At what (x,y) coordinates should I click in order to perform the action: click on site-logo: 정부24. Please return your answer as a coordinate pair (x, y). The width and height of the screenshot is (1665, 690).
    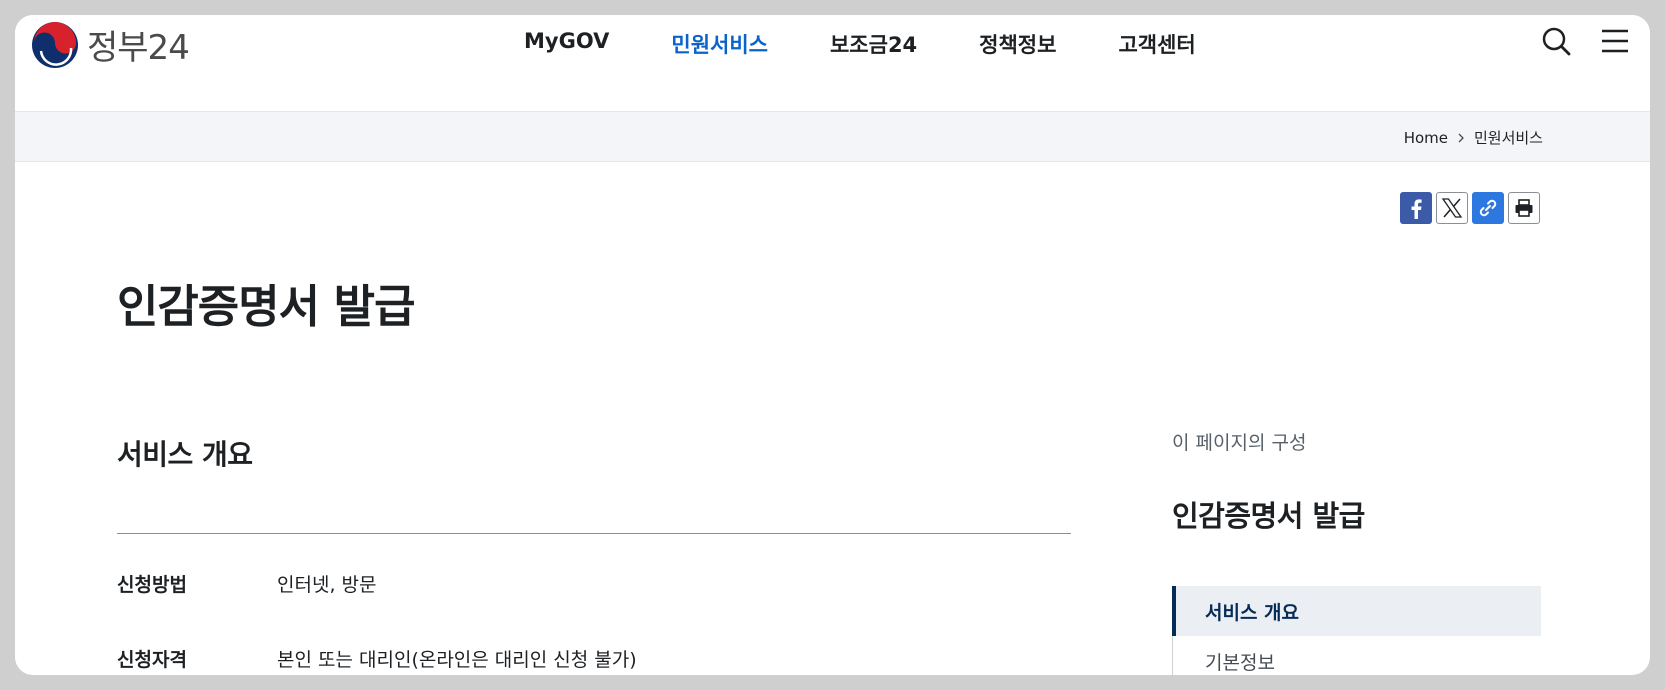
    Looking at the image, I should click on (110, 44).